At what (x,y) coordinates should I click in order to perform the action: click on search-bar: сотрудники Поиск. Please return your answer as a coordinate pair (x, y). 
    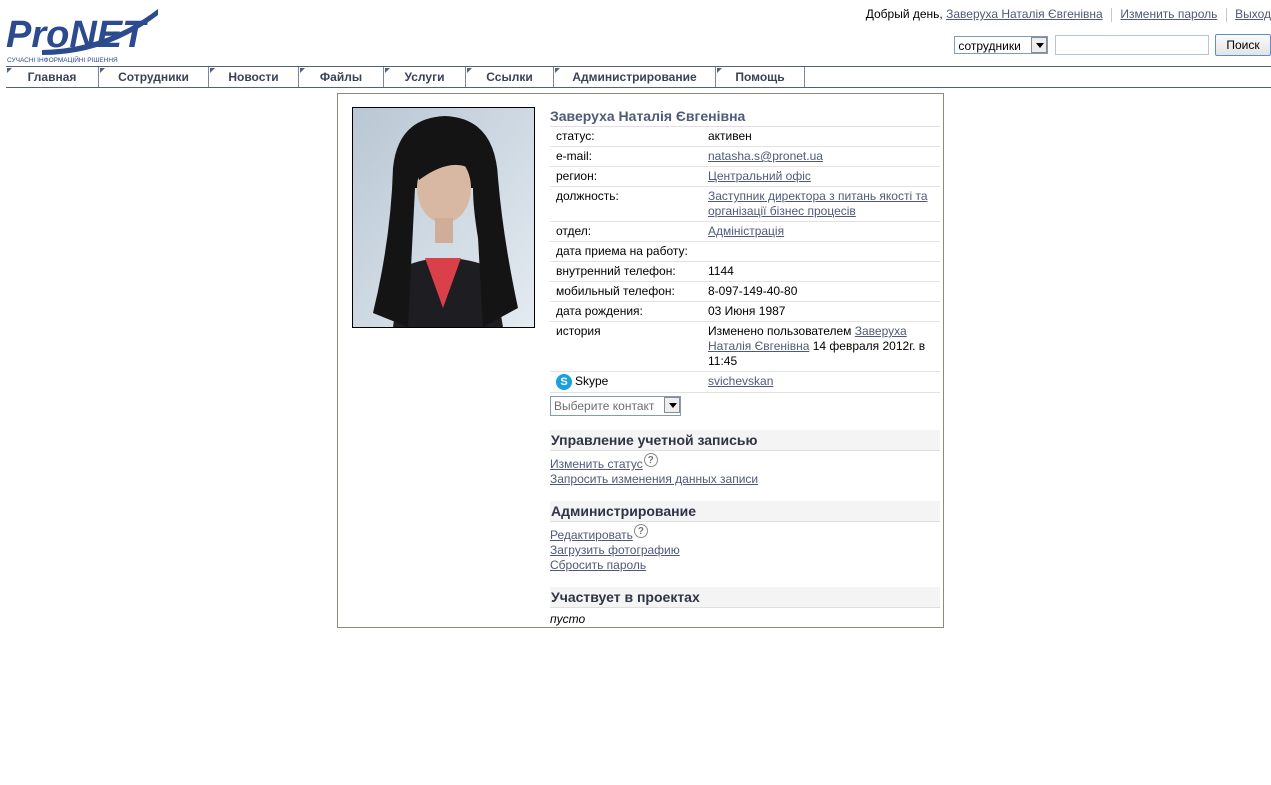
    Looking at the image, I should click on (1112, 45).